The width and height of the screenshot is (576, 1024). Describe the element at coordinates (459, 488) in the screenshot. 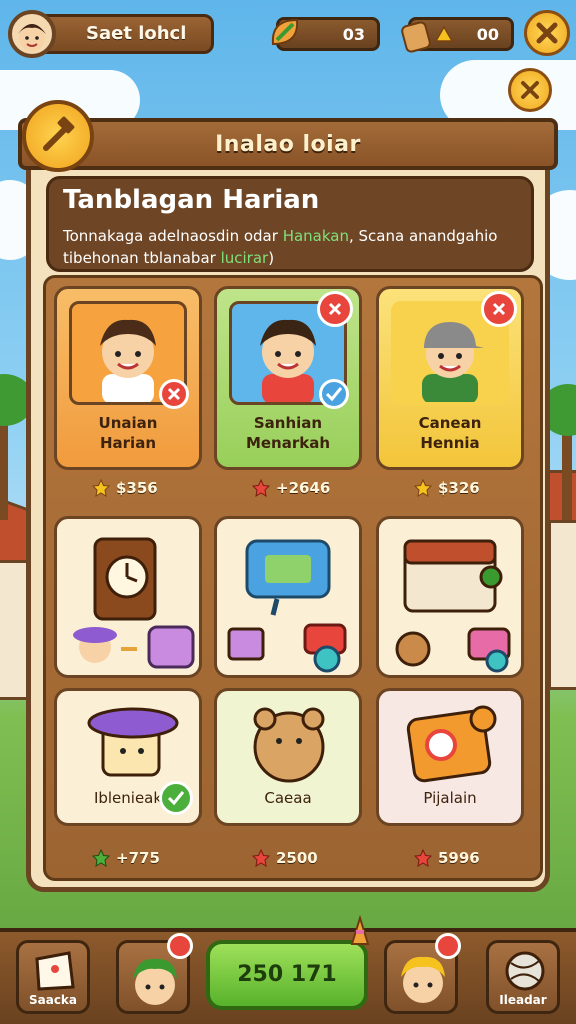

I see `price-value: $326` at that location.